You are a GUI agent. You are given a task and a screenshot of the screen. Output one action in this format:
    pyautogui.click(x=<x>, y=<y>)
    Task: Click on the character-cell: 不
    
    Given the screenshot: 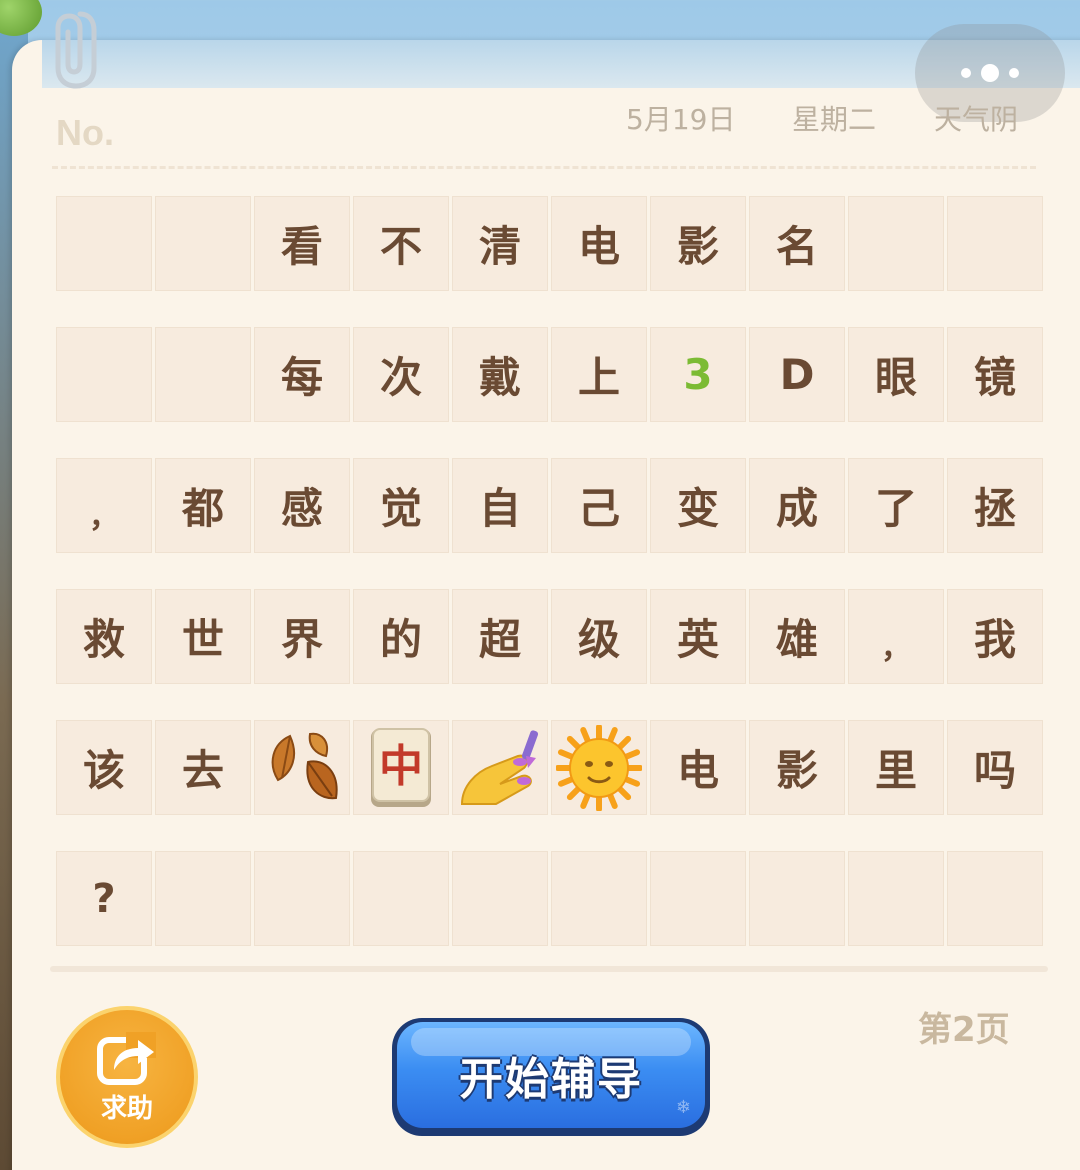 What is the action you would take?
    pyautogui.click(x=401, y=243)
    